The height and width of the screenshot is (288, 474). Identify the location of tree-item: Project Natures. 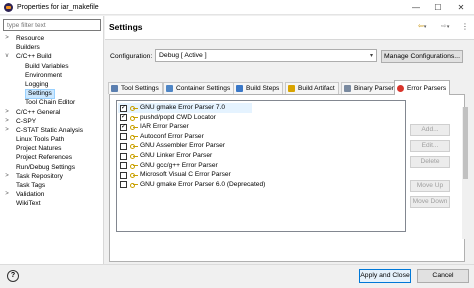
(51, 148).